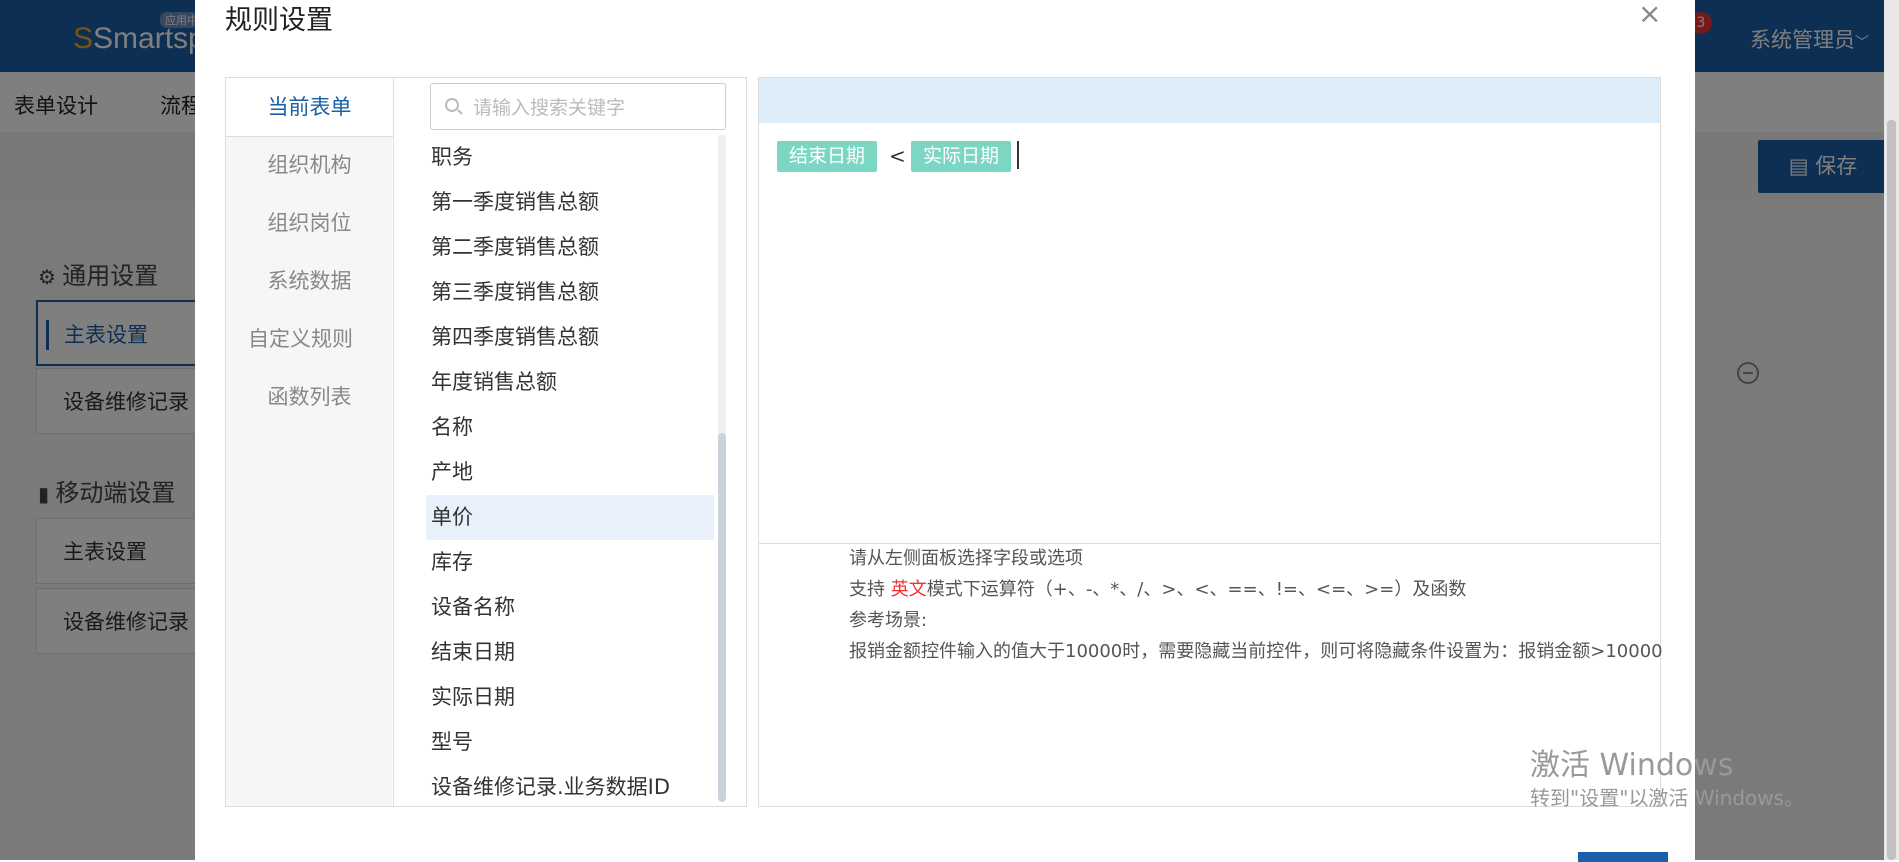 This screenshot has width=1899, height=862. Describe the element at coordinates (570, 157) in the screenshot. I see `list-item: 职务` at that location.